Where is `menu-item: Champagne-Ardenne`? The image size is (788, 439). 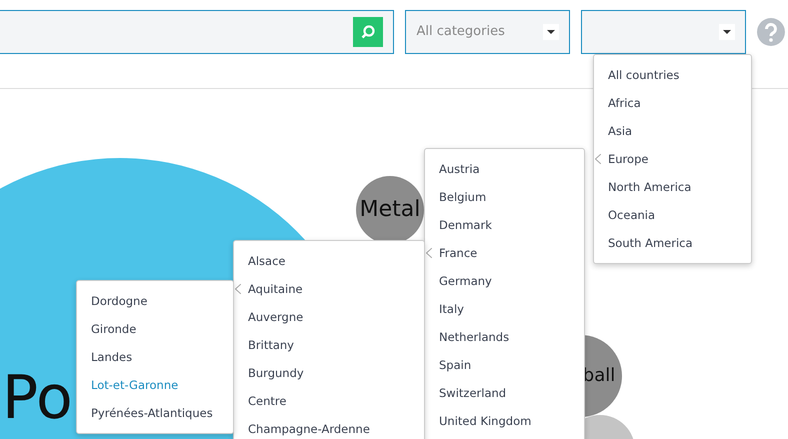 menu-item: Champagne-Ardenne is located at coordinates (329, 427).